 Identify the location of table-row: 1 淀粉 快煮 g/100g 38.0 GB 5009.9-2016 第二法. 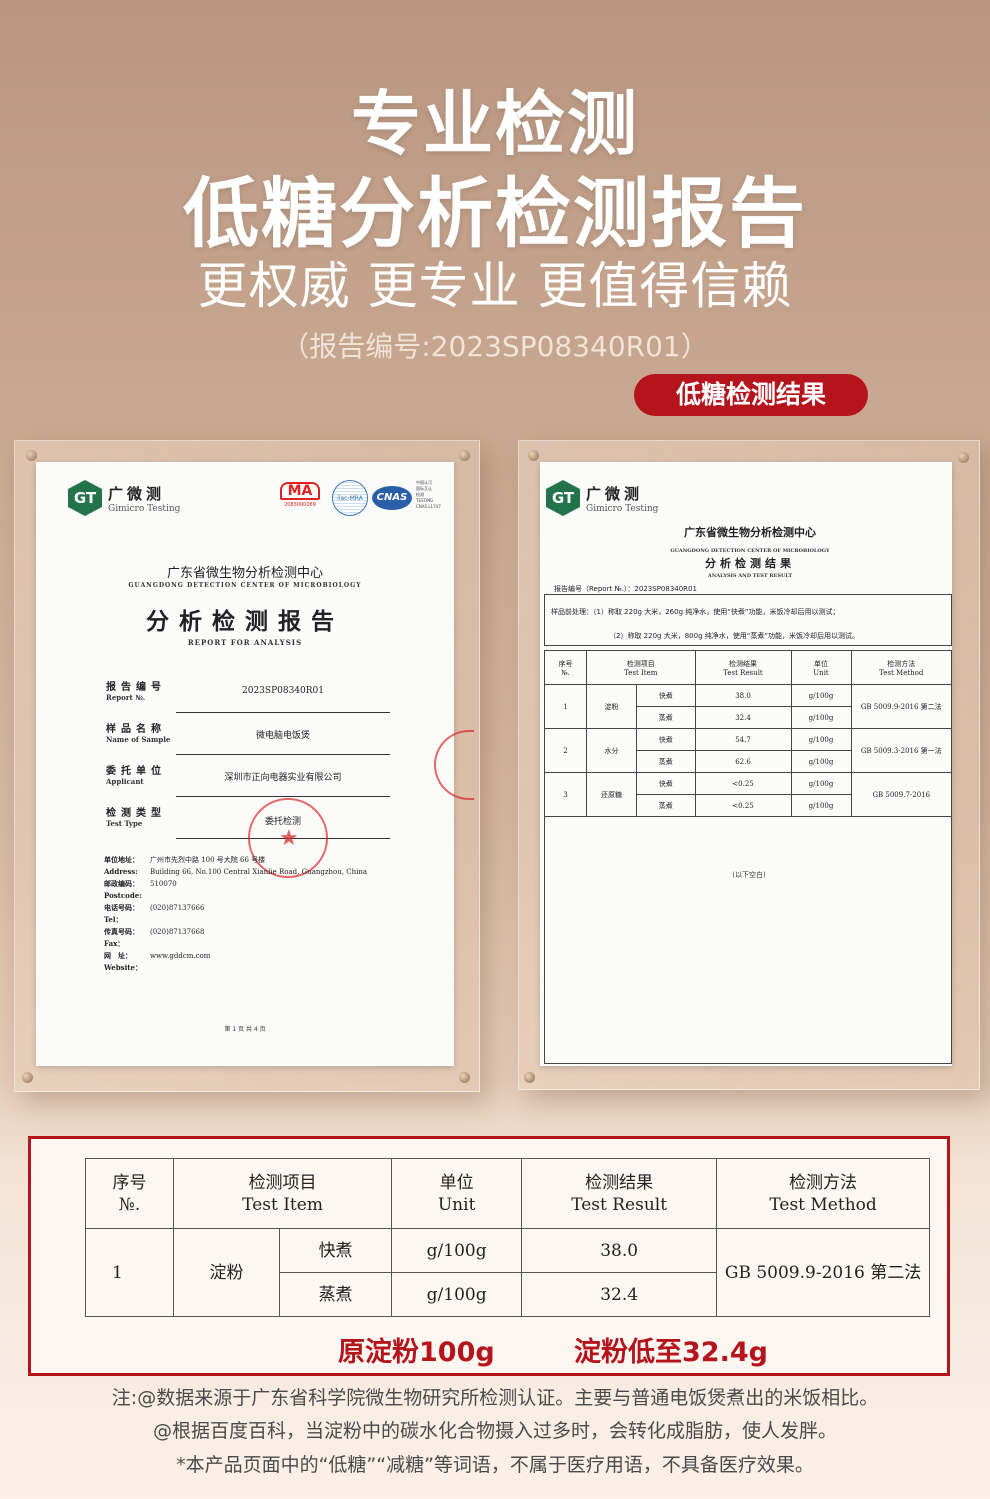
(507, 1272).